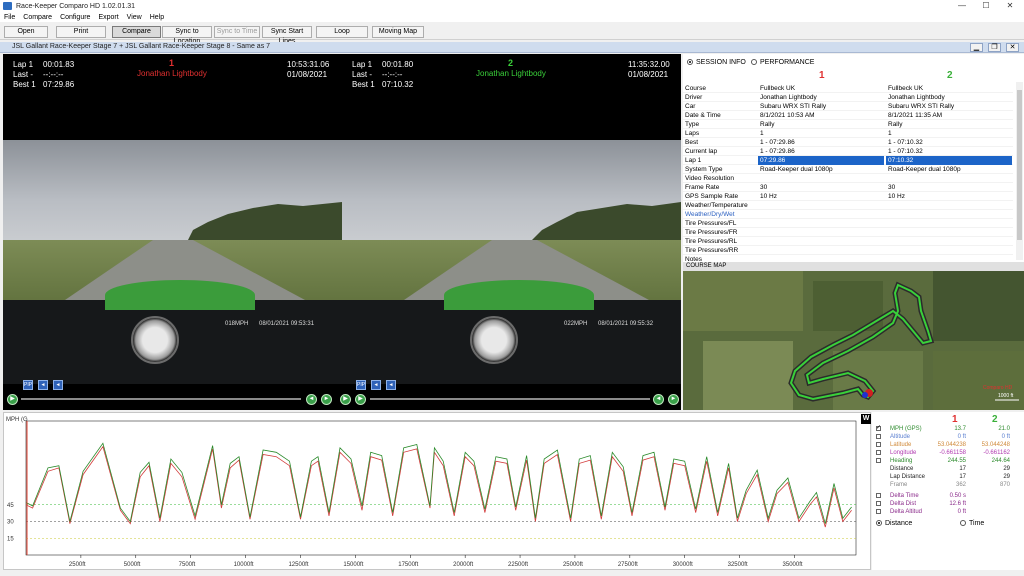 Image resolution: width=1024 pixels, height=576 pixels. I want to click on session-row: Tire Pressures/RR, so click(848, 250).